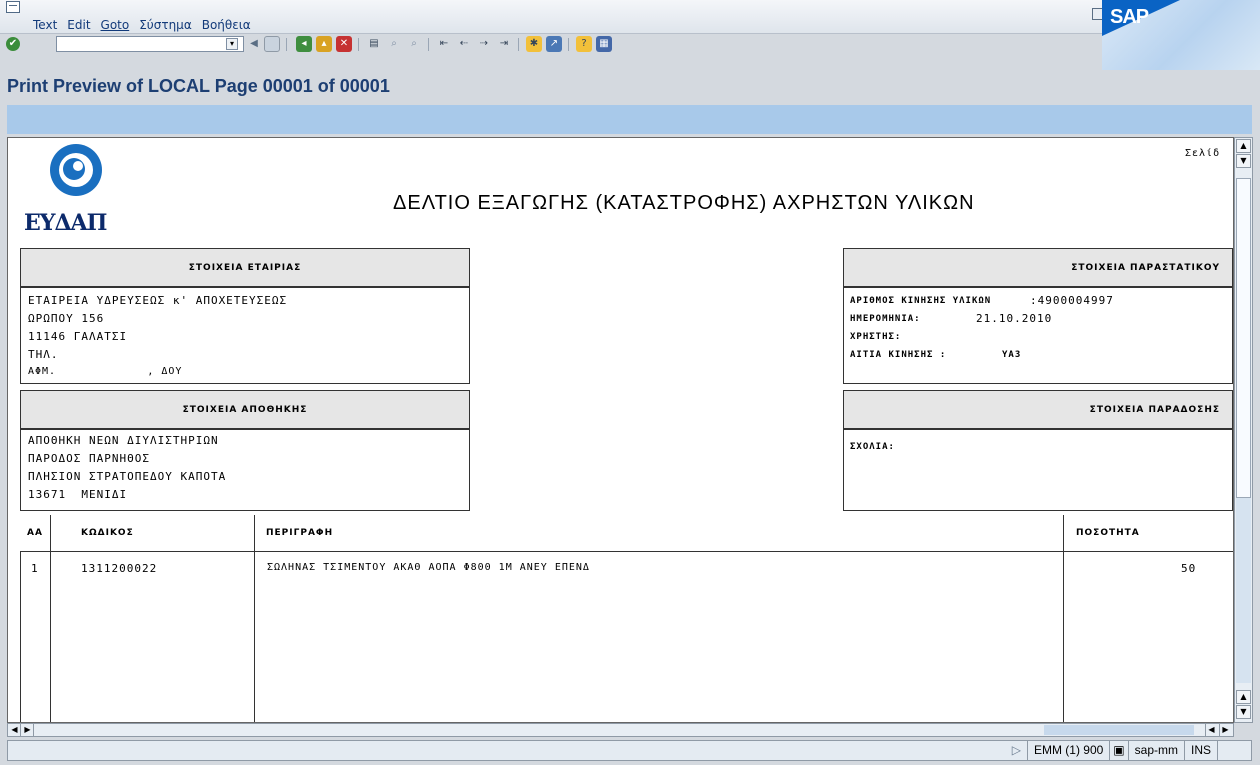 The image size is (1260, 765). What do you see at coordinates (150, 44) in the screenshot?
I see `command-field` at bounding box center [150, 44].